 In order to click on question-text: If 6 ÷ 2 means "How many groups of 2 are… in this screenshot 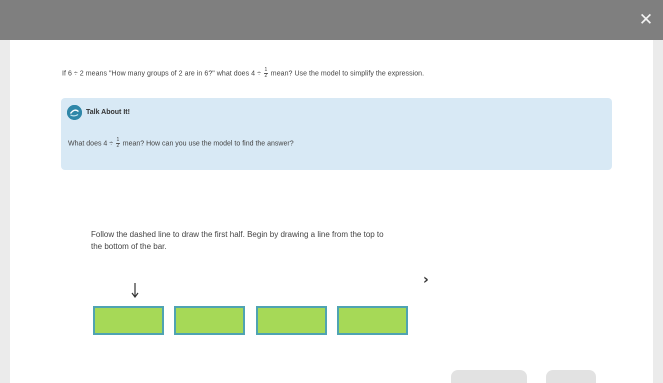, I will do `click(342, 73)`.